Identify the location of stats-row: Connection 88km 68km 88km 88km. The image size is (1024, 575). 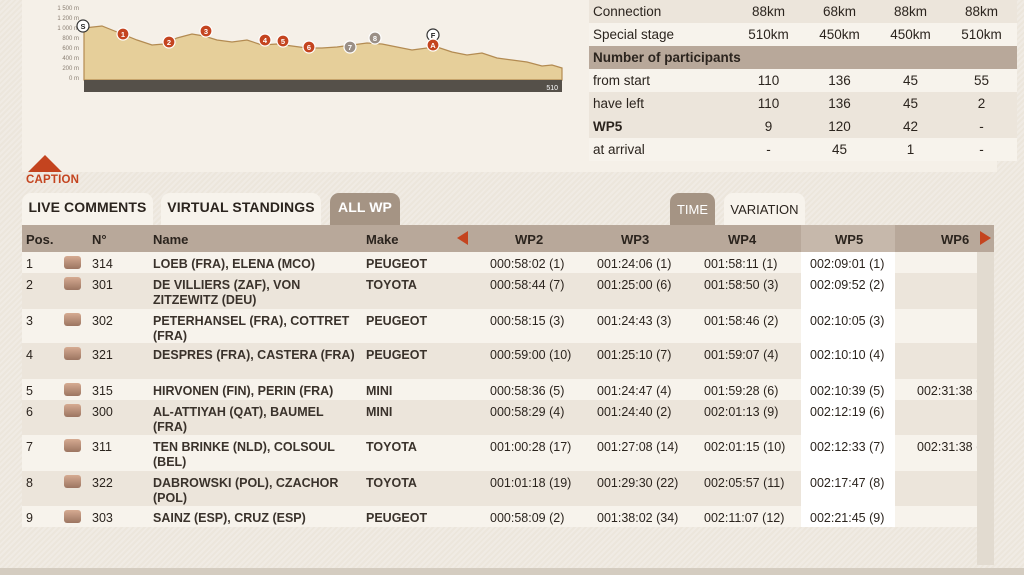
(803, 11).